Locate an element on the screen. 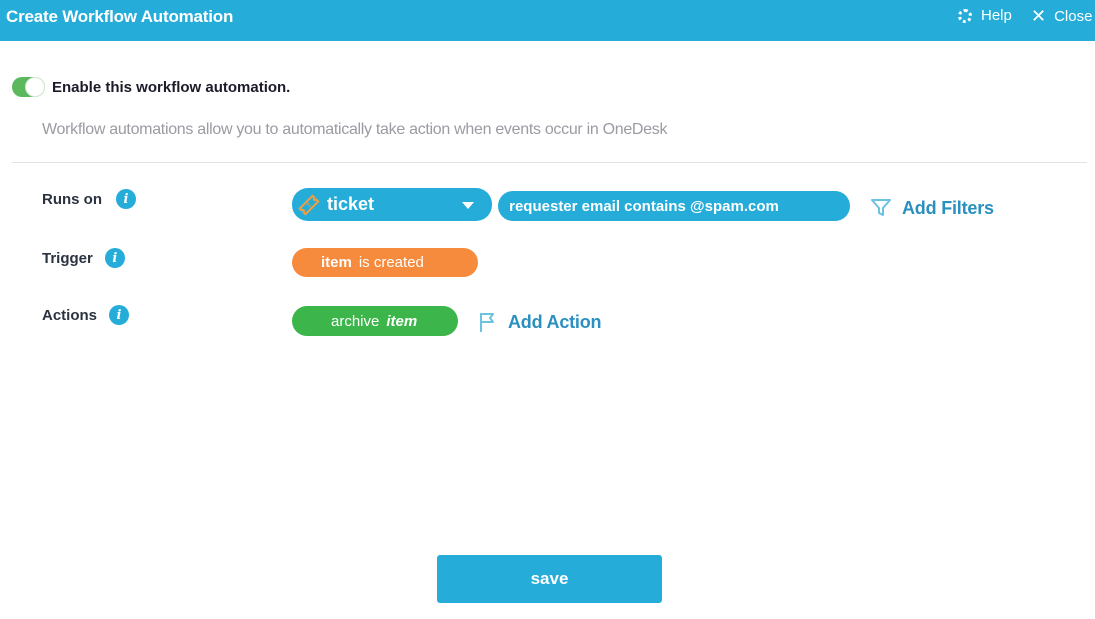 The image size is (1095, 619). runs-on-label-text: Runs on is located at coordinates (72, 199).